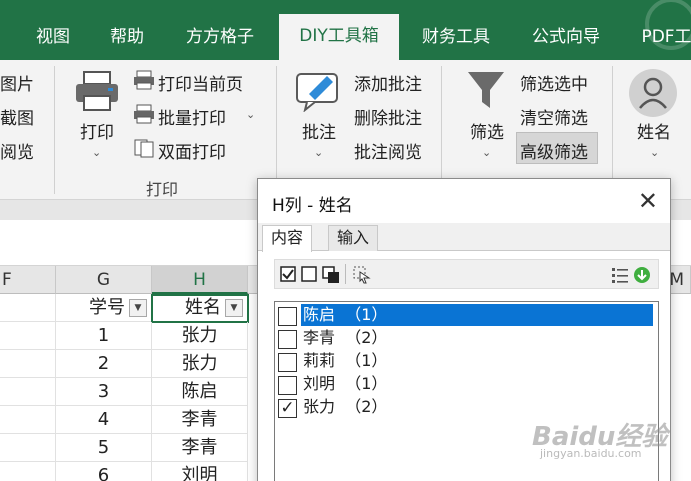 Image resolution: width=691 pixels, height=481 pixels. I want to click on batch-print-button: 批量打印, so click(192, 116).